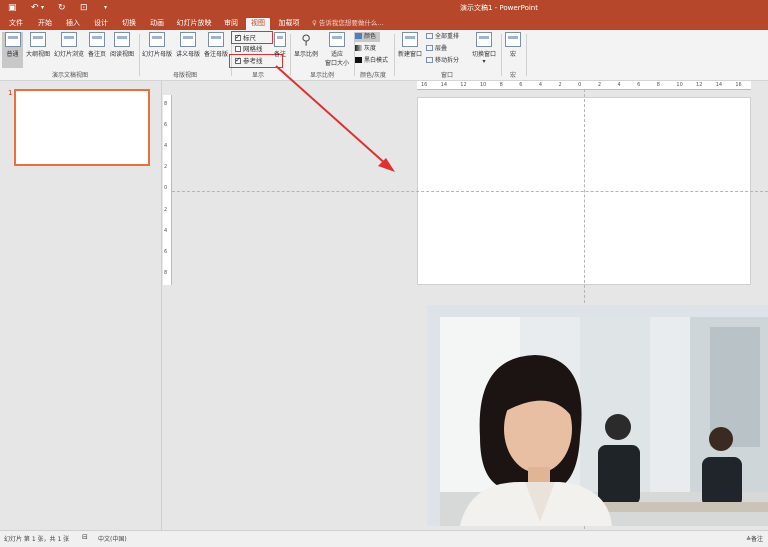 The image size is (768, 547). Describe the element at coordinates (187, 54) in the screenshot. I see `handout-master-label: 讲义母版` at that location.